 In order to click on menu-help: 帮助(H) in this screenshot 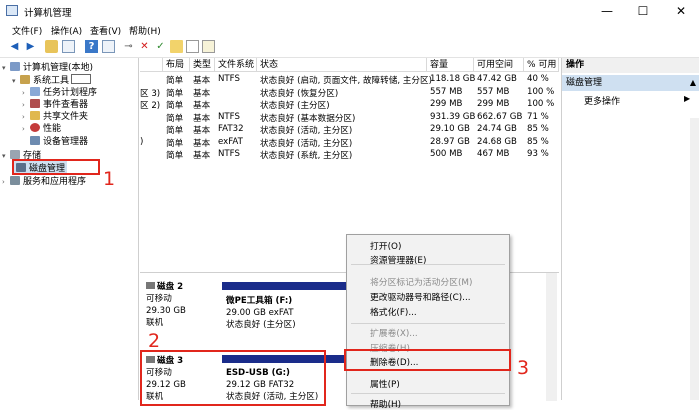, I will do `click(145, 30)`.